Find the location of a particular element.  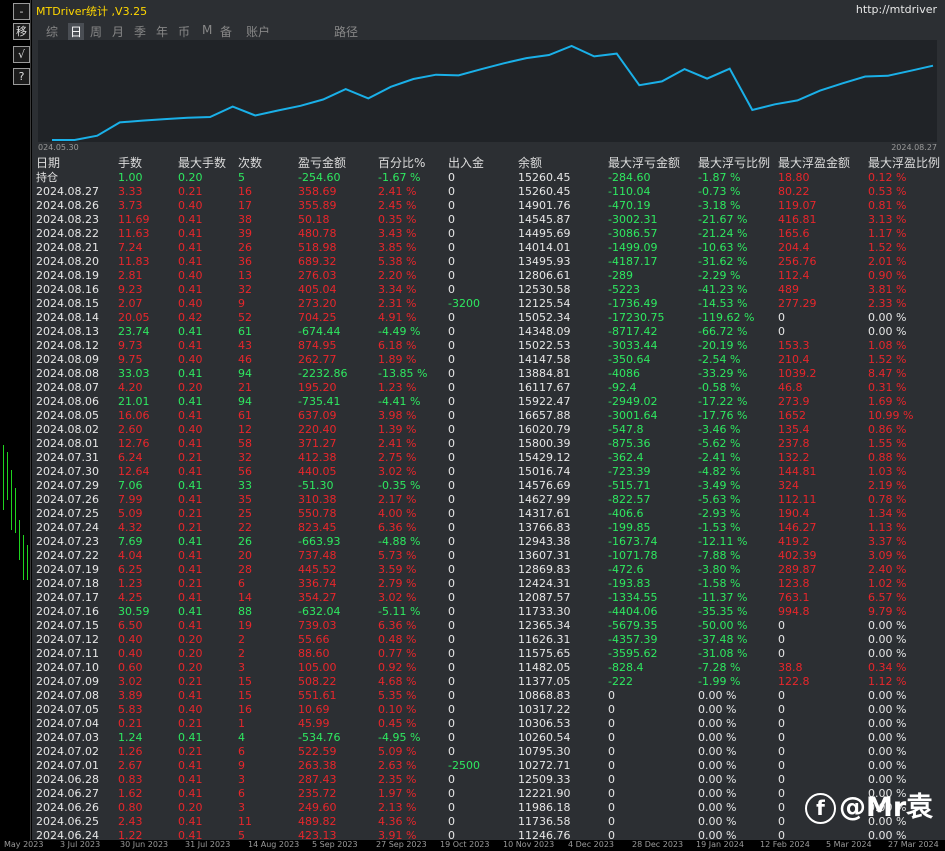

cell-1: 11.69 is located at coordinates (134, 219).